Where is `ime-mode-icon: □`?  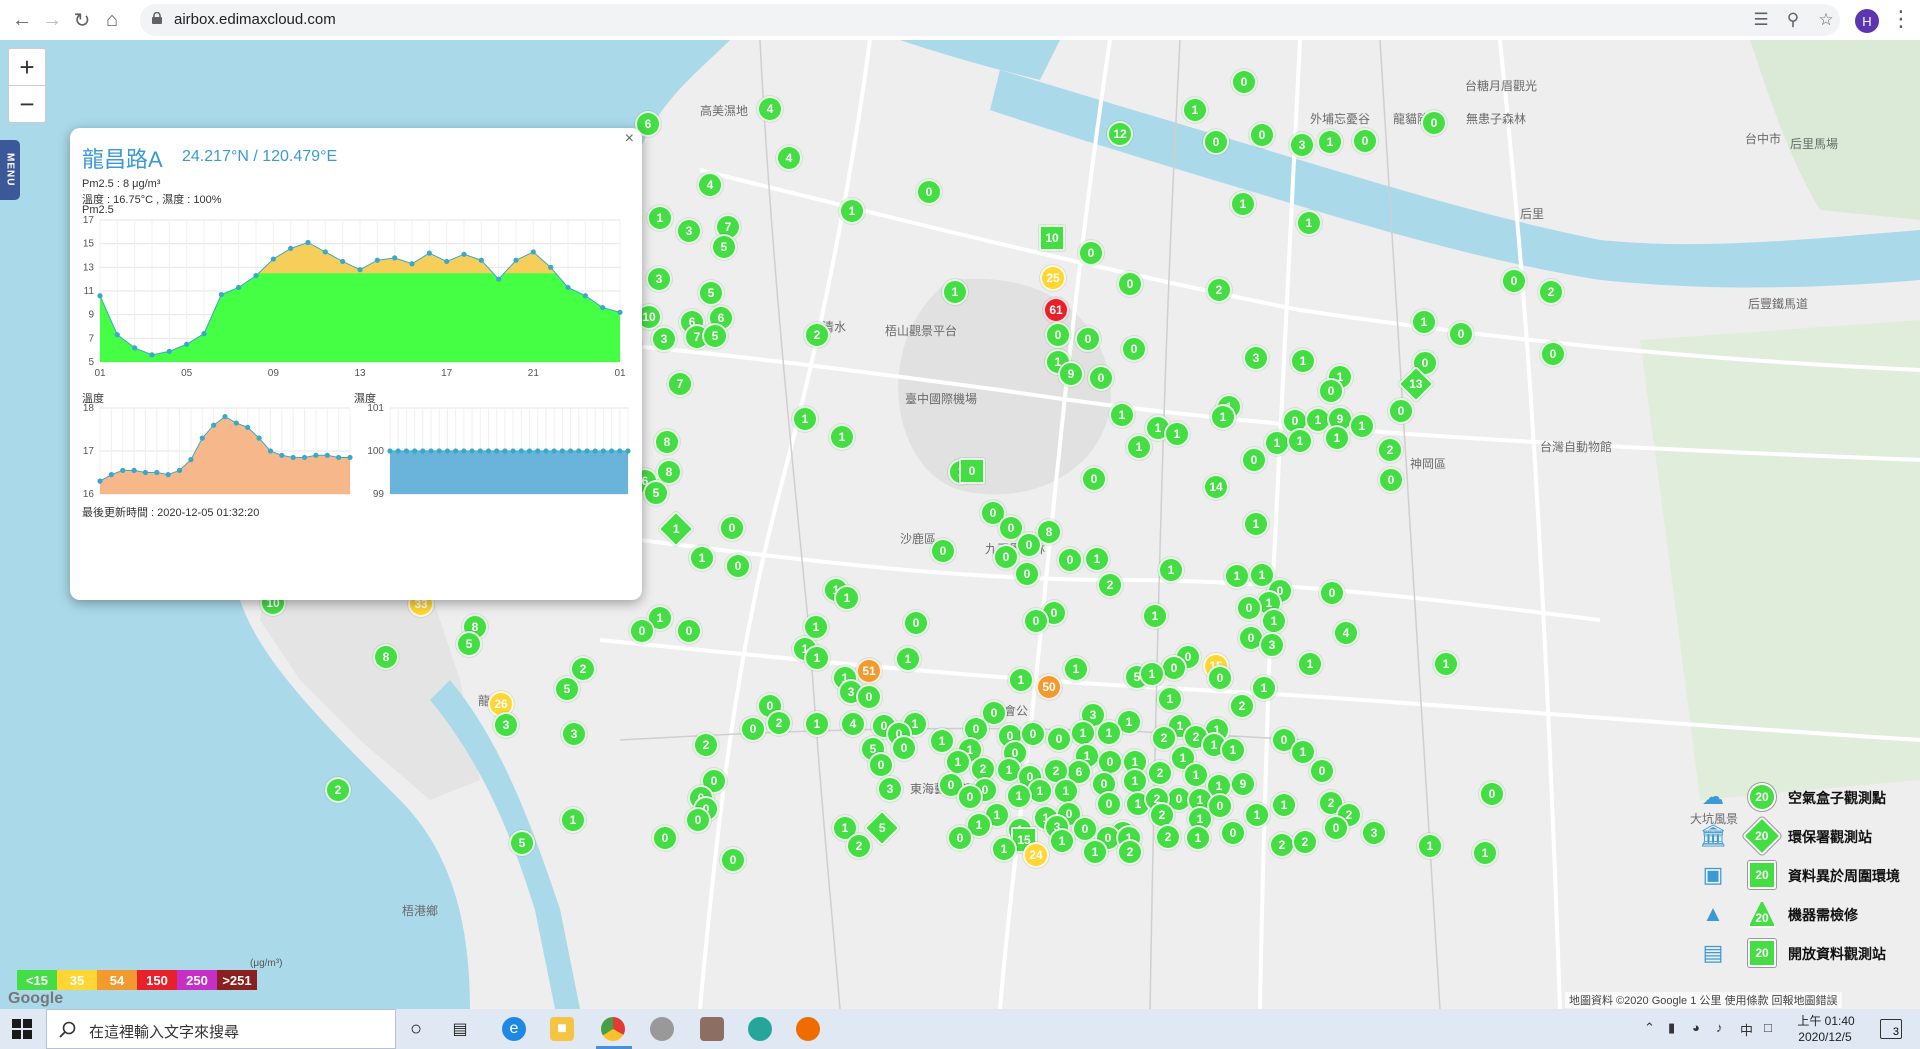 ime-mode-icon: □ is located at coordinates (1768, 1027).